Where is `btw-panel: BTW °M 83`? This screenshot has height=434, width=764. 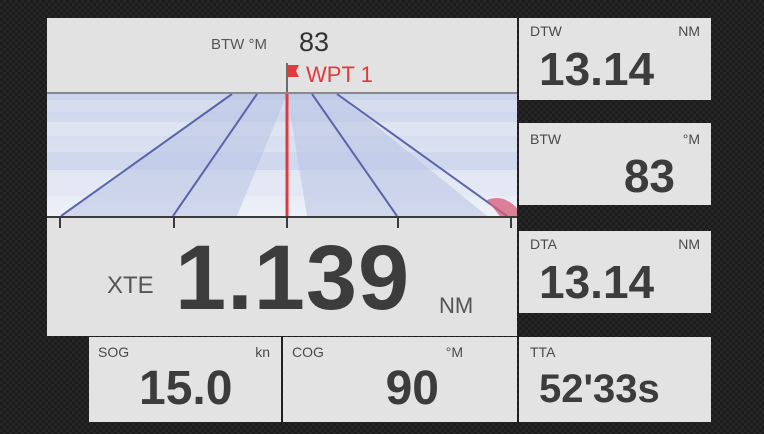 btw-panel: BTW °M 83 is located at coordinates (615, 164).